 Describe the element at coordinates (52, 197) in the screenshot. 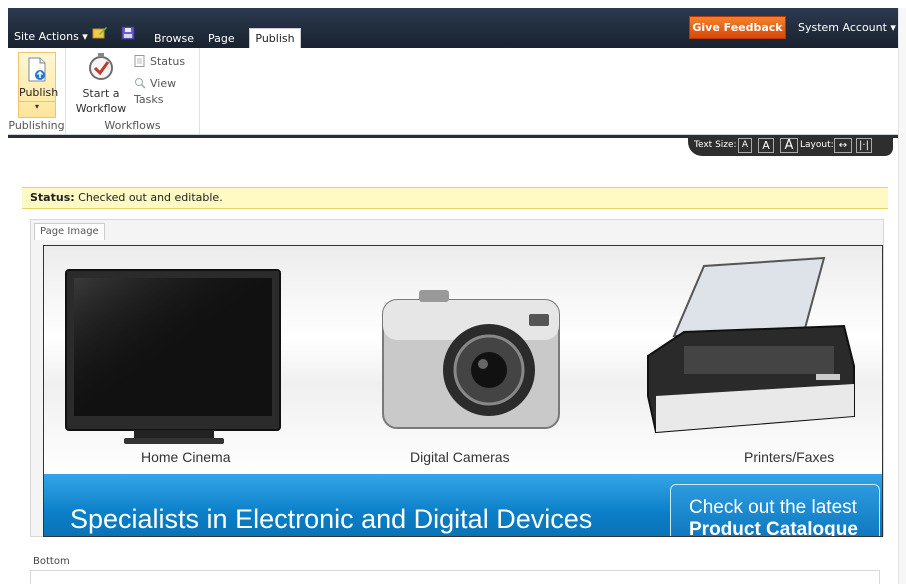

I see `status-prefix: Status:` at that location.